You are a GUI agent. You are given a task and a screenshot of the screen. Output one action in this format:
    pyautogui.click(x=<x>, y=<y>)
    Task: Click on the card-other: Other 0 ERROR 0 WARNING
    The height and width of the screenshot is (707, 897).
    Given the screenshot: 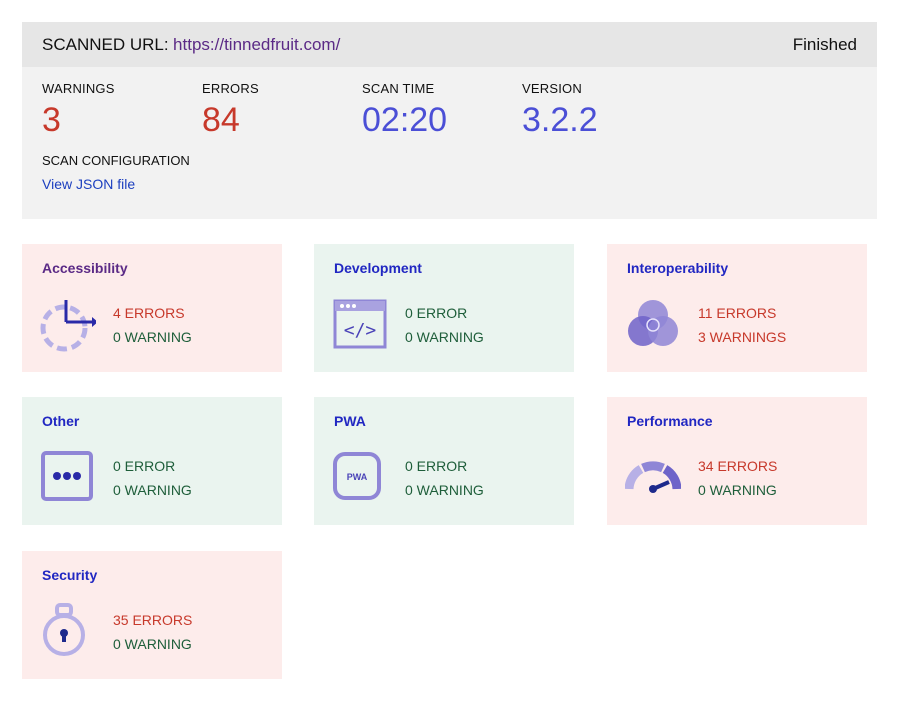 What is the action you would take?
    pyautogui.click(x=152, y=461)
    